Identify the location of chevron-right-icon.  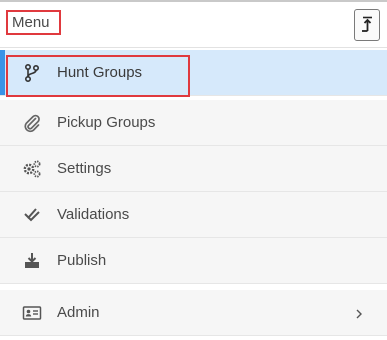
(359, 314).